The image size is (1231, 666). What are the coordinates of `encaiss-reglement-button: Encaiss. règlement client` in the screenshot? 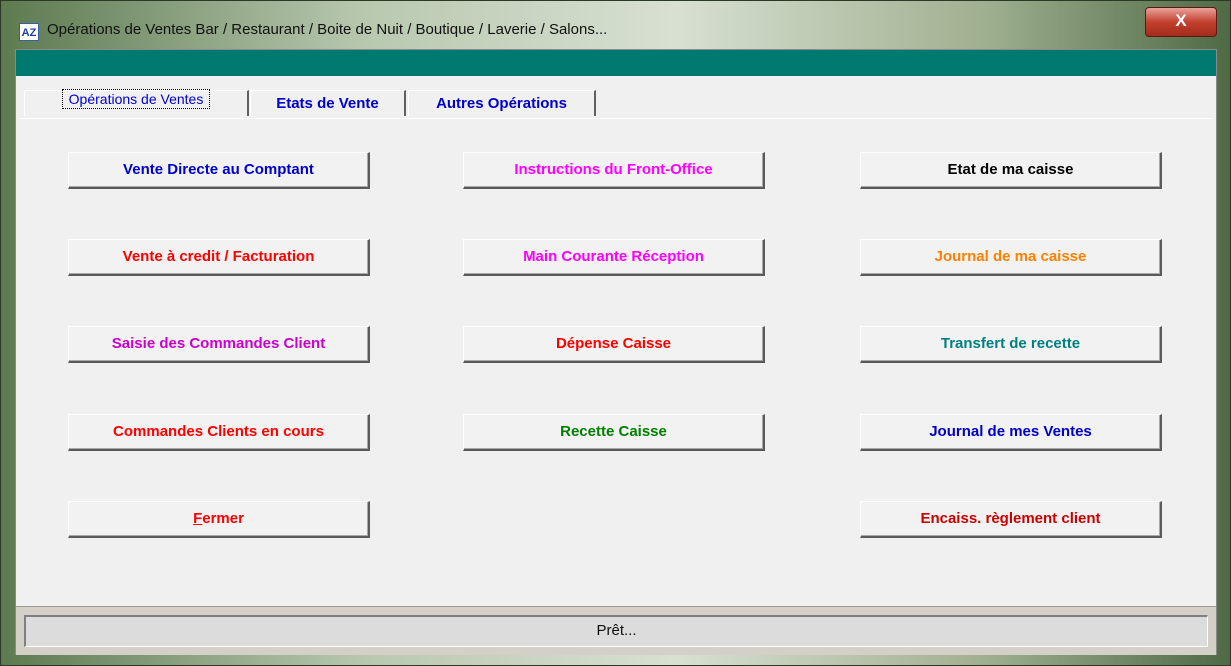 It's located at (1011, 519).